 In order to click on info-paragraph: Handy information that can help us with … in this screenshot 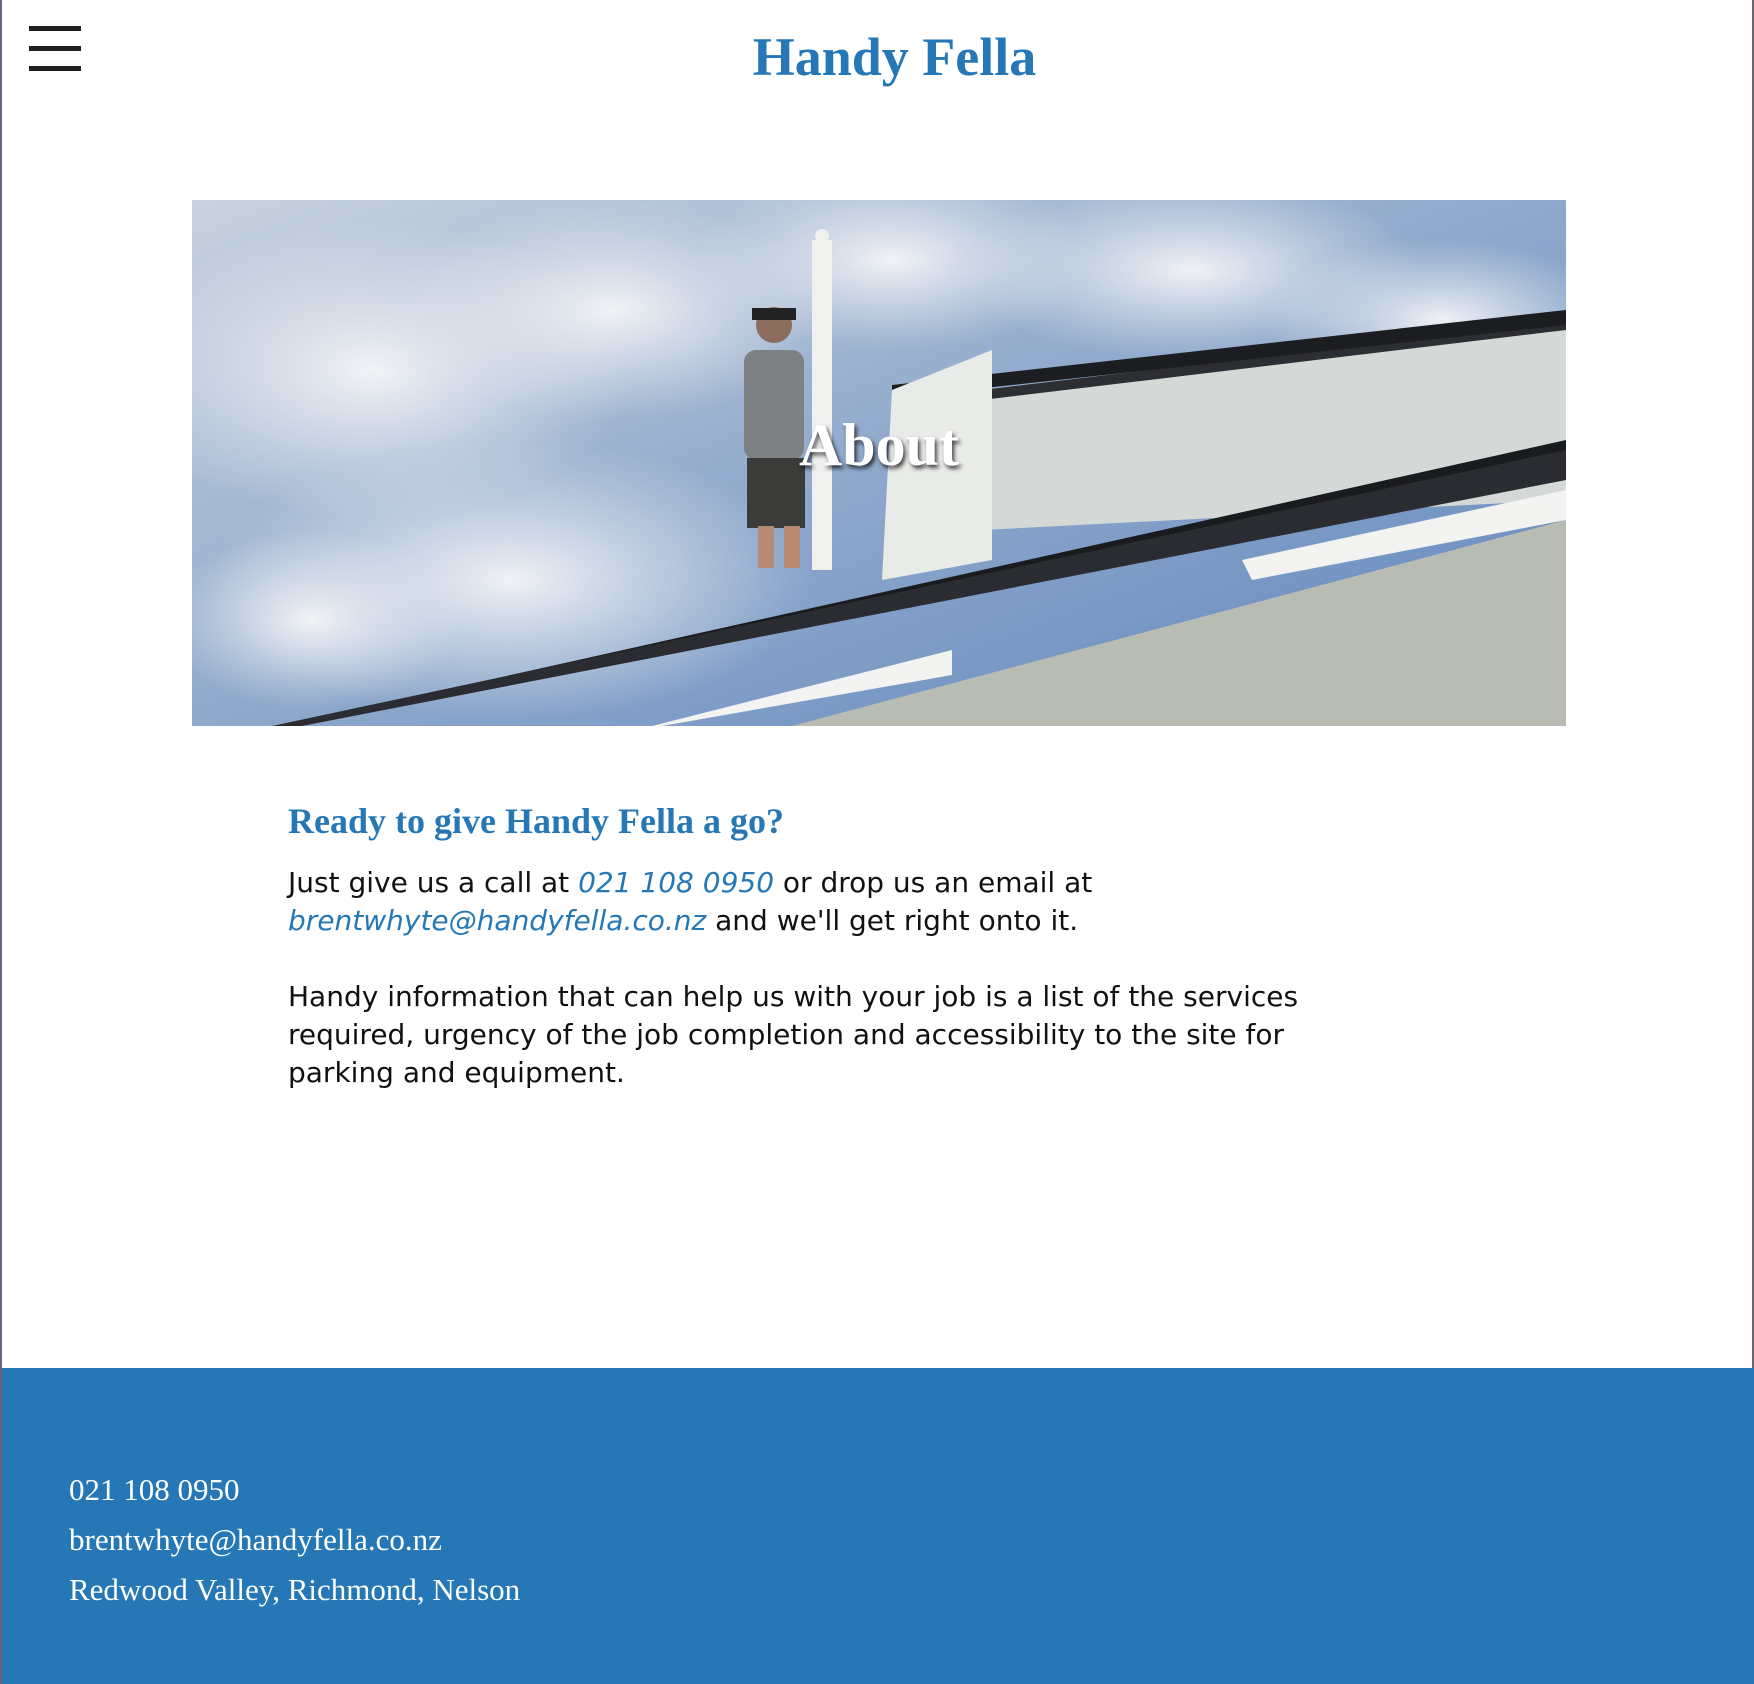, I will do `click(793, 1034)`.